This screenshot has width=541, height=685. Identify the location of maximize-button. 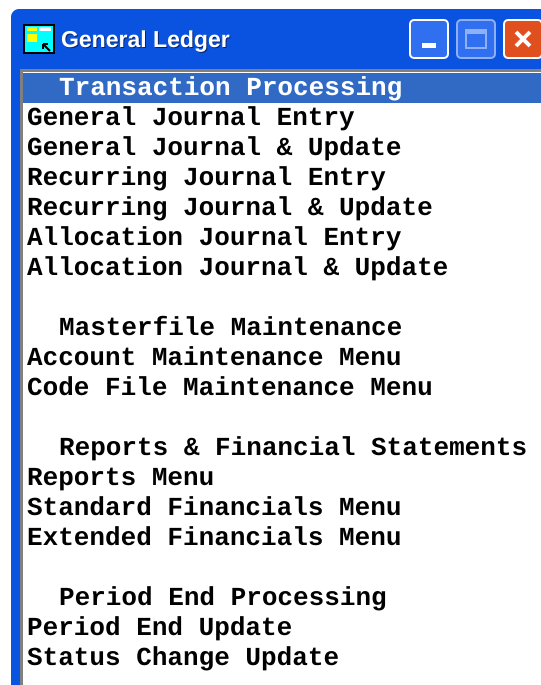
(476, 39).